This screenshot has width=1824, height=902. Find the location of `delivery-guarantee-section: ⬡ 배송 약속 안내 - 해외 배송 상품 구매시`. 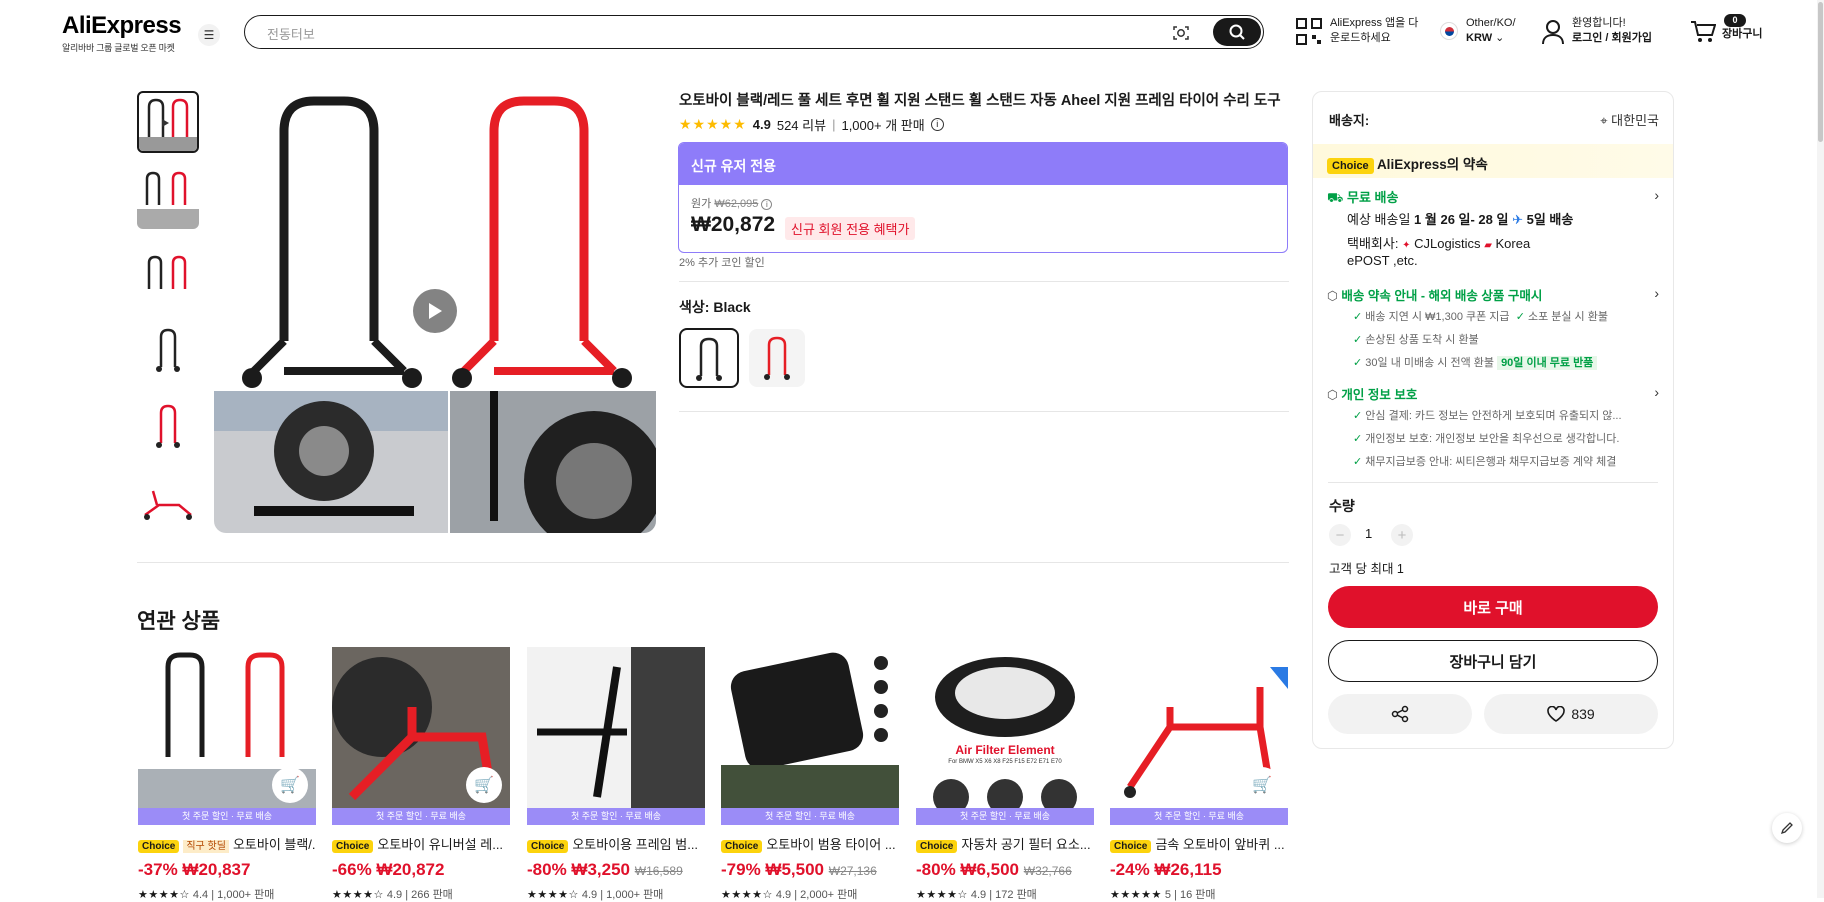

delivery-guarantee-section: ⬡ 배송 약속 안내 - 해외 배송 상품 구매시 is located at coordinates (1434, 294).